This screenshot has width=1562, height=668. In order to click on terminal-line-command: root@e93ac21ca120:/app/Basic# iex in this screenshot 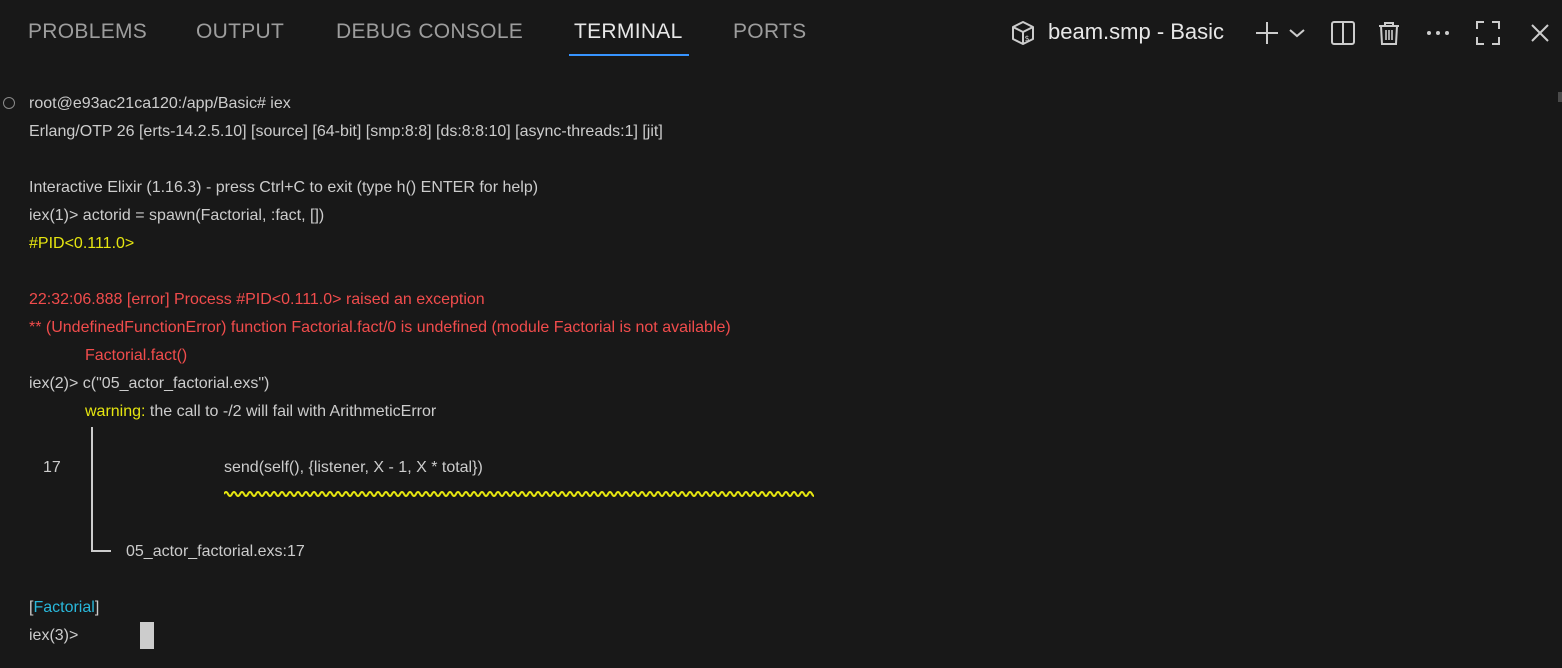, I will do `click(160, 103)`.